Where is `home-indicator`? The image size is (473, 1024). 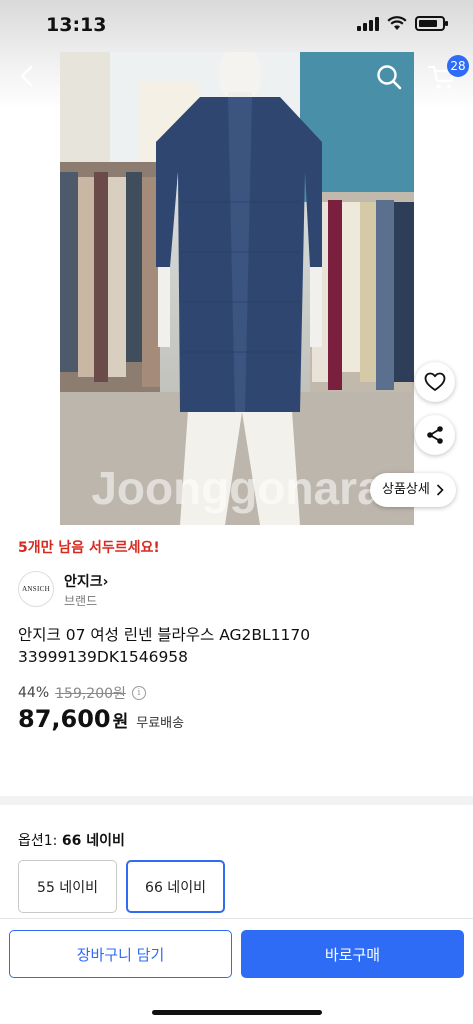 home-indicator is located at coordinates (237, 1012).